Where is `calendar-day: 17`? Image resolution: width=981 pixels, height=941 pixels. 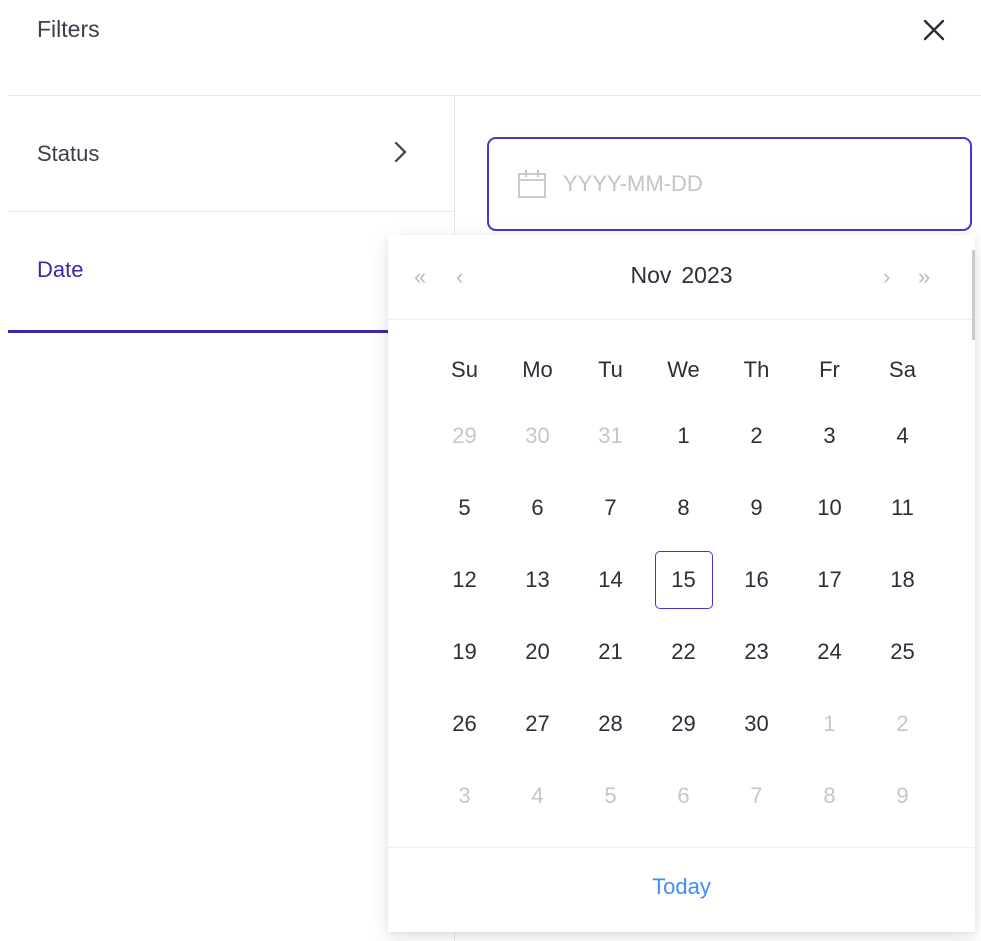
calendar-day: 17 is located at coordinates (829, 580).